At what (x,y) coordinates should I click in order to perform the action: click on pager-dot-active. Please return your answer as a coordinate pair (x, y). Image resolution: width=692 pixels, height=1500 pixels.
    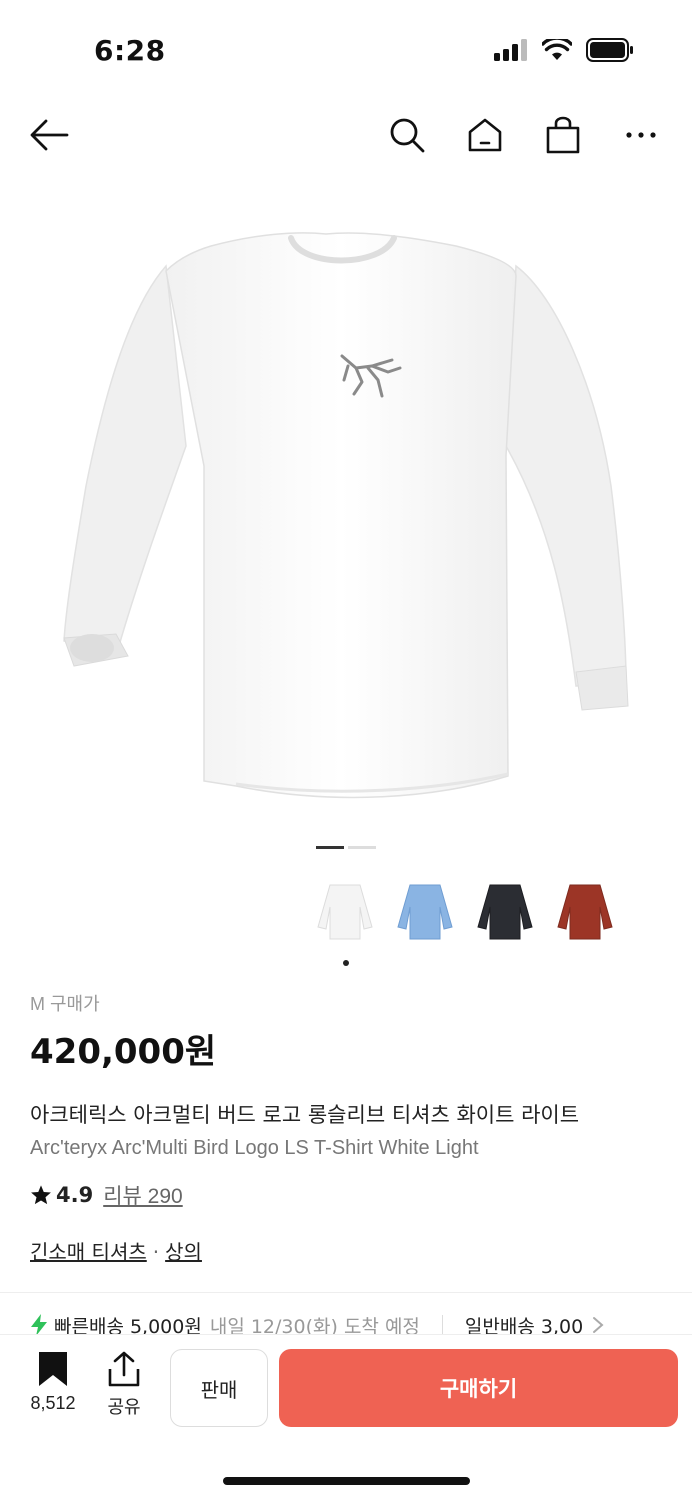
    Looking at the image, I should click on (330, 847).